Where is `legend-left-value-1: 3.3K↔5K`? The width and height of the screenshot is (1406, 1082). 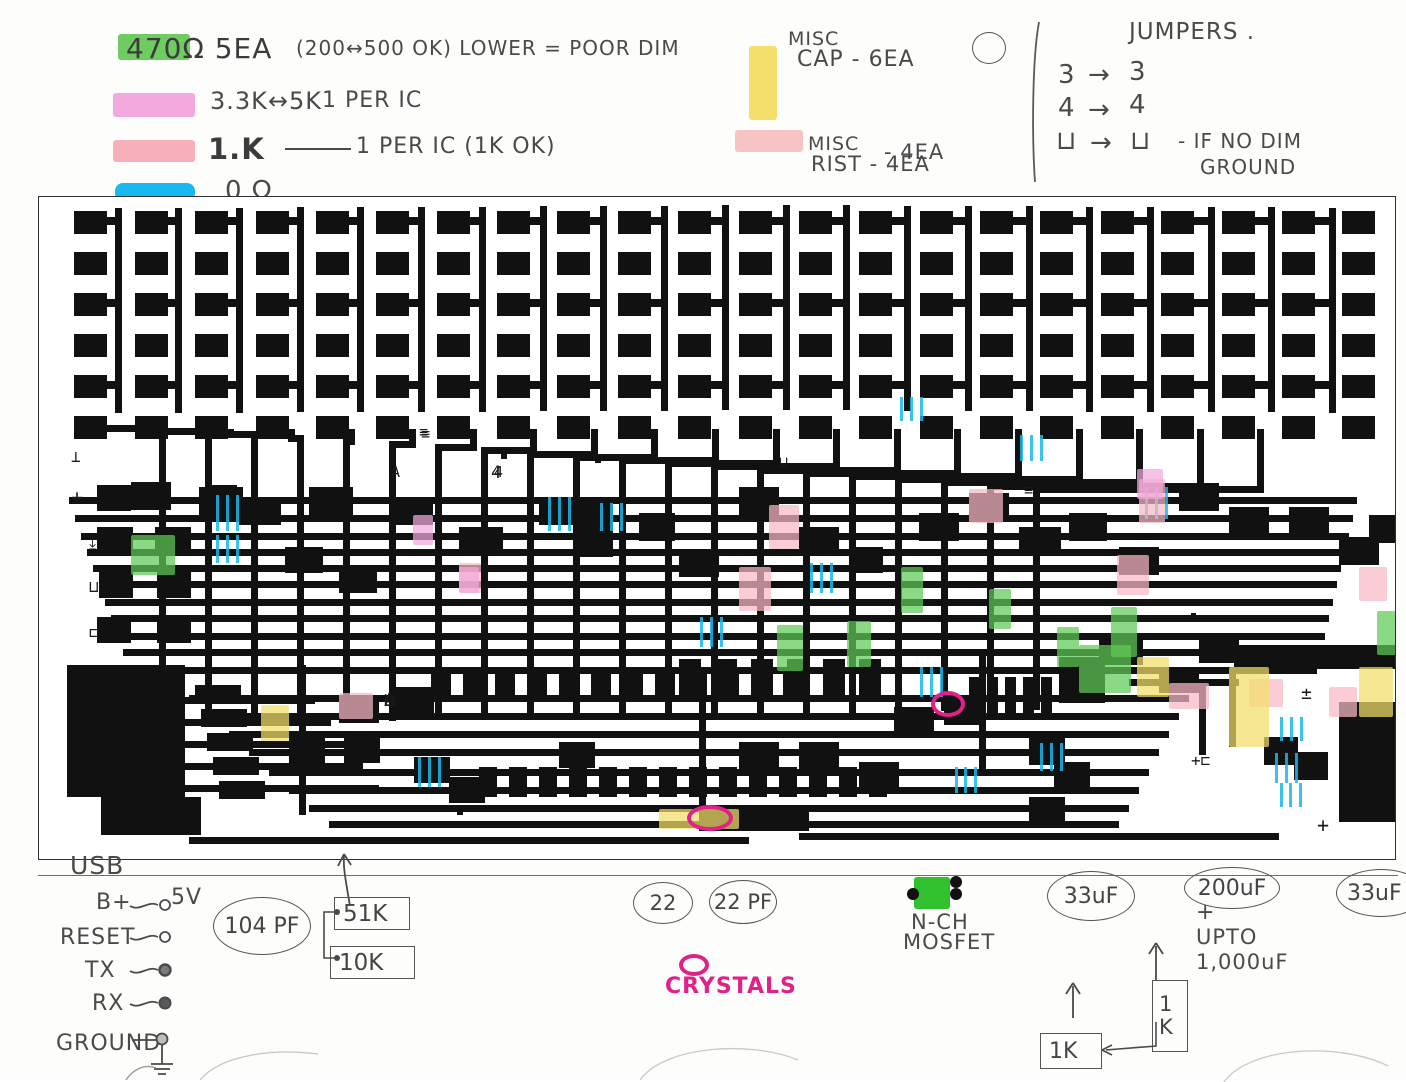
legend-left-value-1: 3.3K↔5K is located at coordinates (266, 101).